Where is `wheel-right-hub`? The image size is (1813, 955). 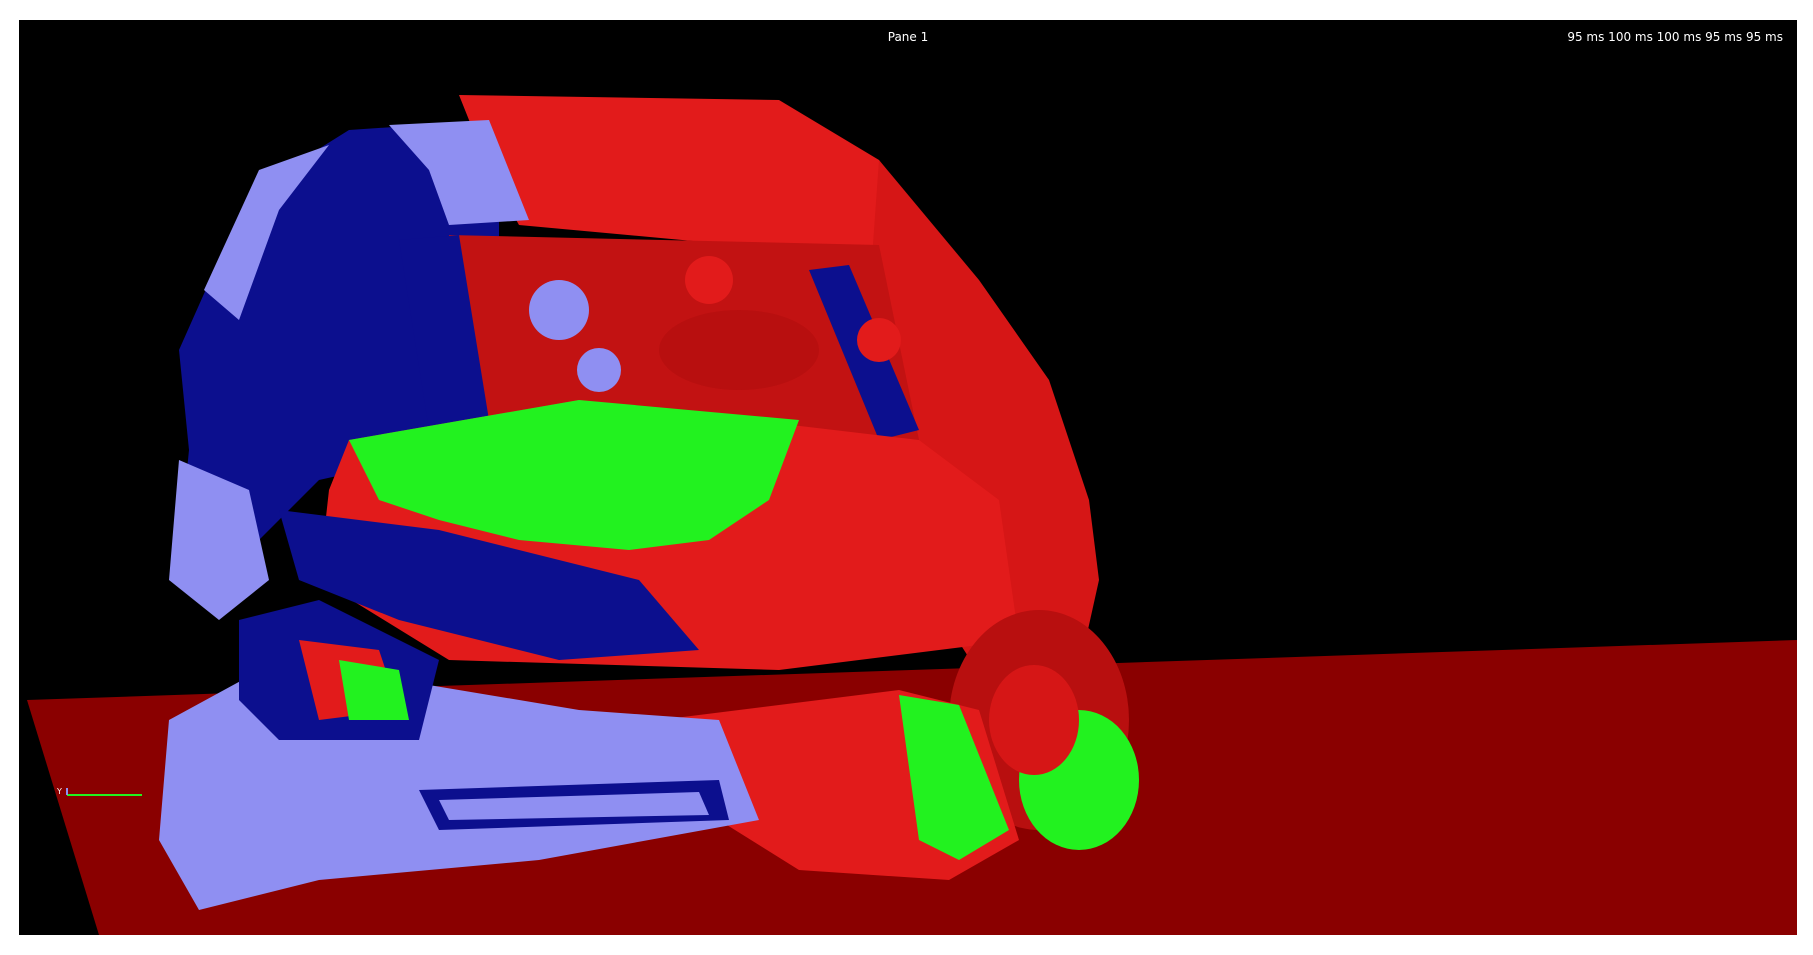
wheel-right-hub is located at coordinates (1034, 720).